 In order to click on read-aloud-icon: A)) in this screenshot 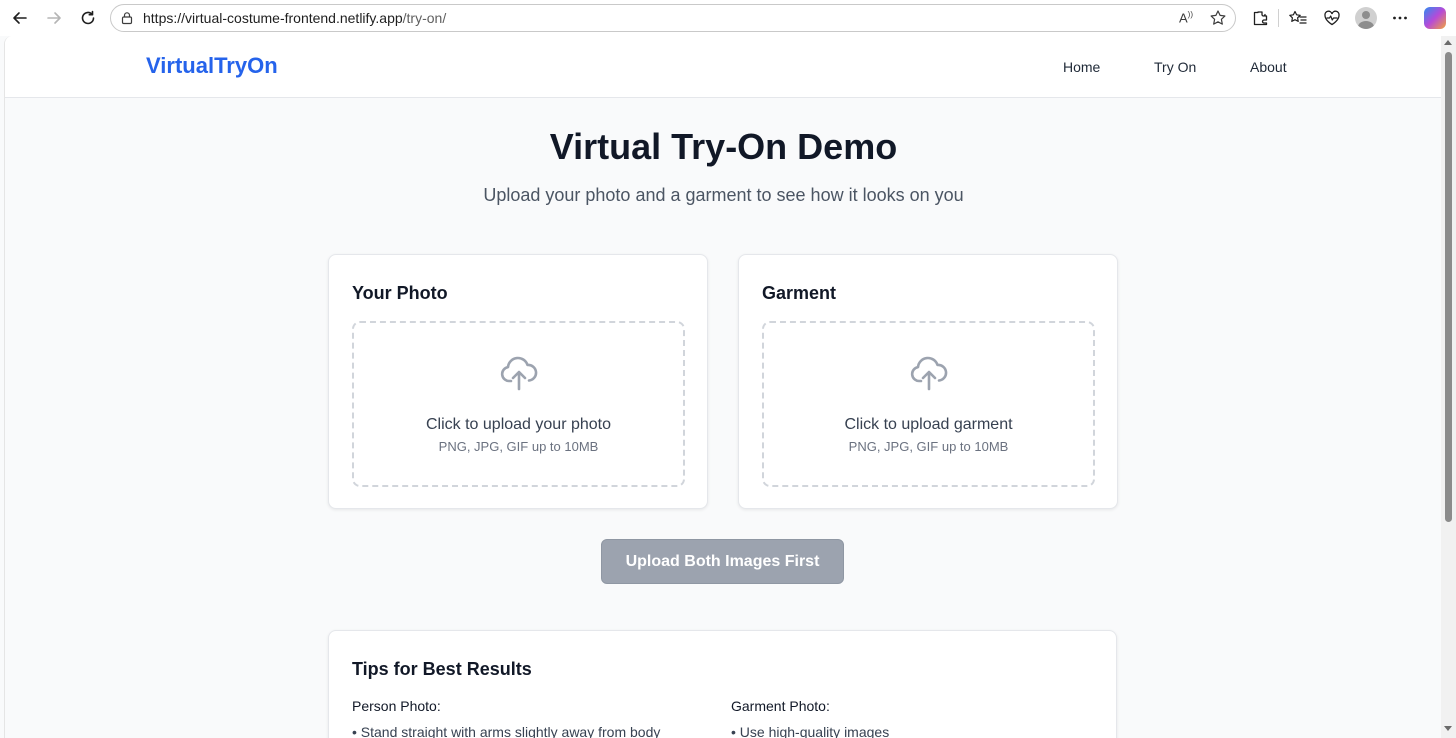, I will do `click(1186, 17)`.